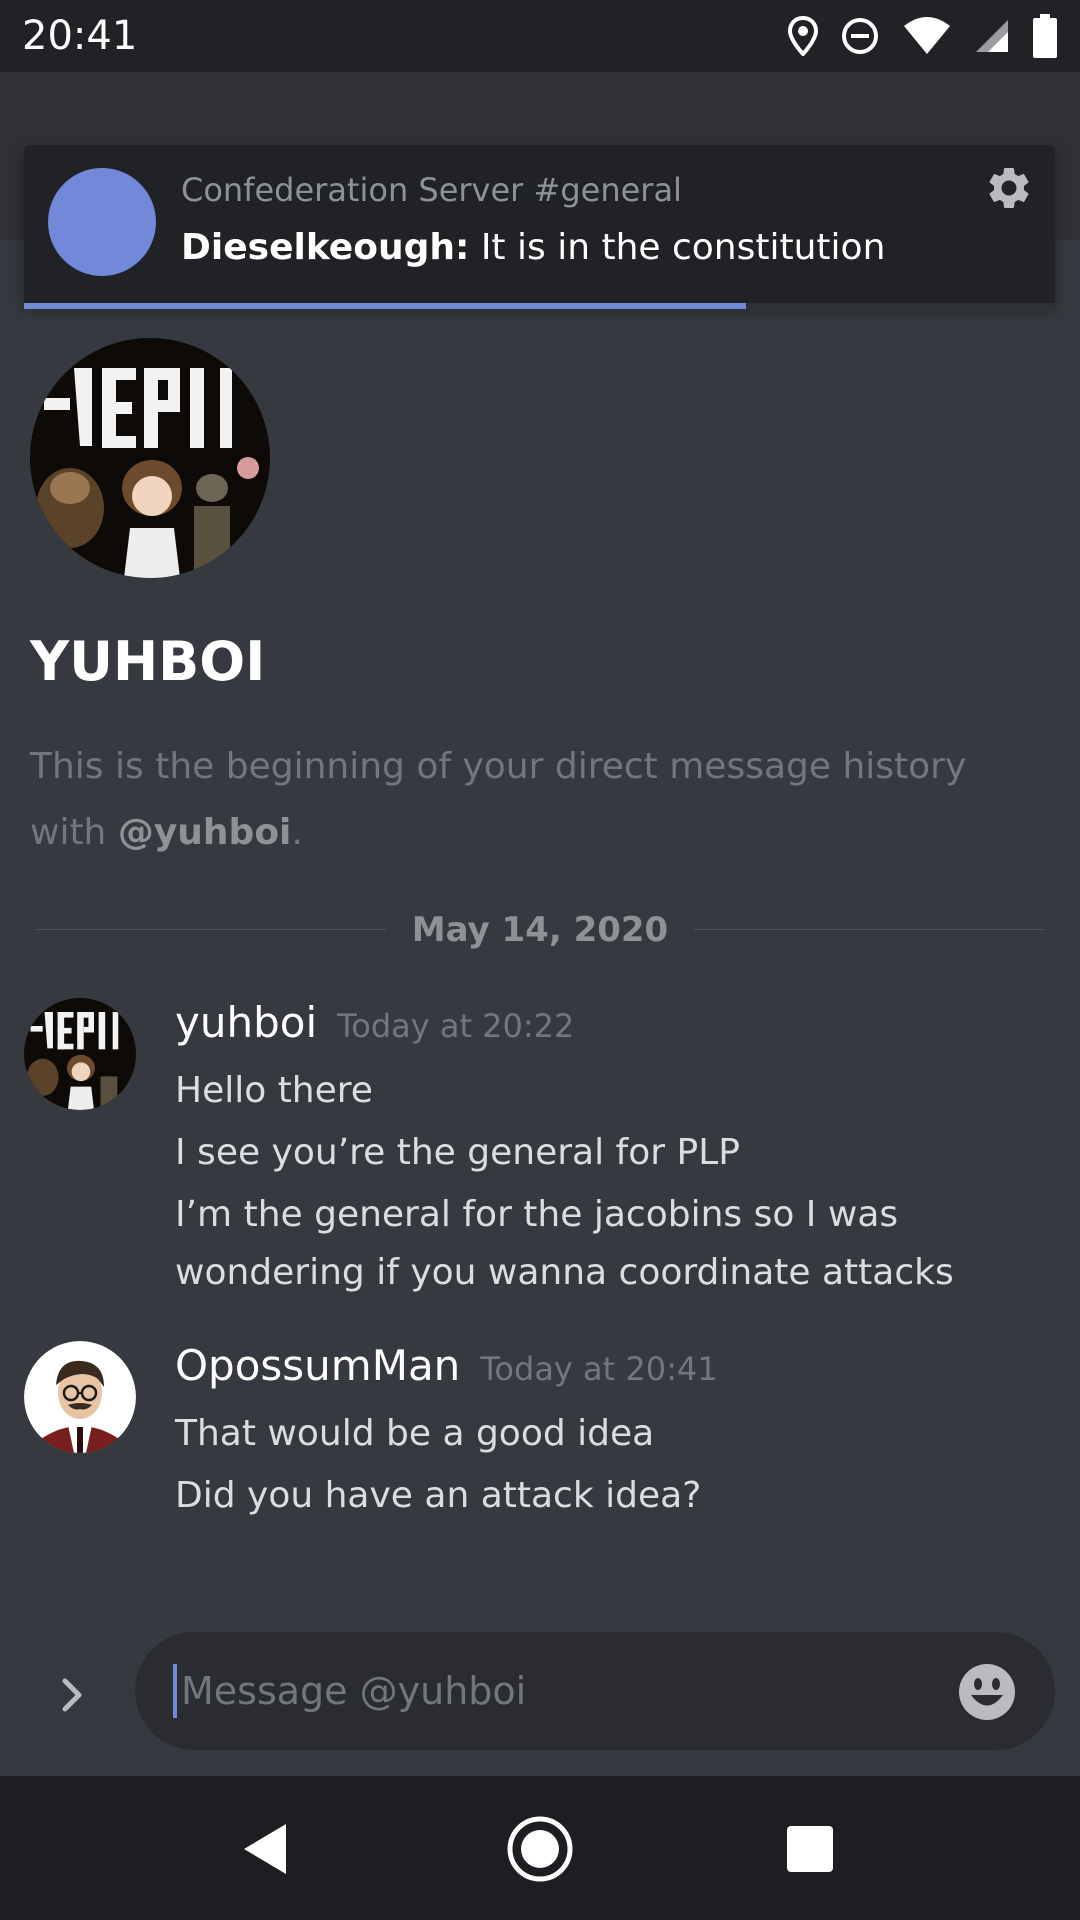  I want to click on date-label: May 14, 2020, so click(540, 930).